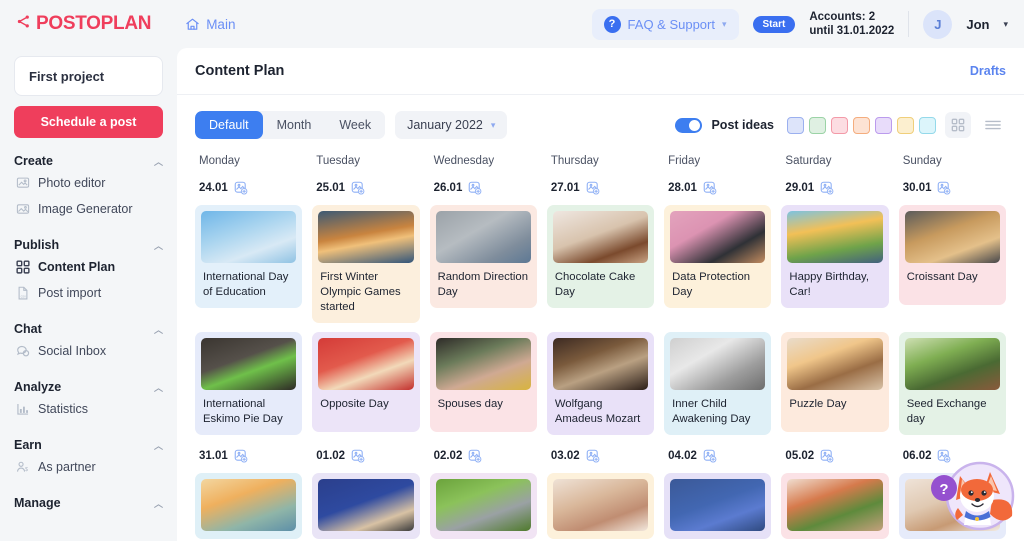 The width and height of the screenshot is (1024, 541). Describe the element at coordinates (88, 409) in the screenshot. I see `sidebar-item-statistics: Statistics` at that location.